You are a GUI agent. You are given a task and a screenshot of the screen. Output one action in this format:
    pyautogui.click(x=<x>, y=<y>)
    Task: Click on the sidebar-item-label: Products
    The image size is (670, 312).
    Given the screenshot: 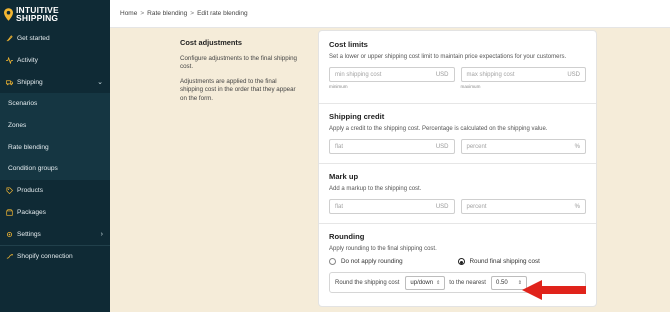 What is the action you would take?
    pyautogui.click(x=30, y=191)
    